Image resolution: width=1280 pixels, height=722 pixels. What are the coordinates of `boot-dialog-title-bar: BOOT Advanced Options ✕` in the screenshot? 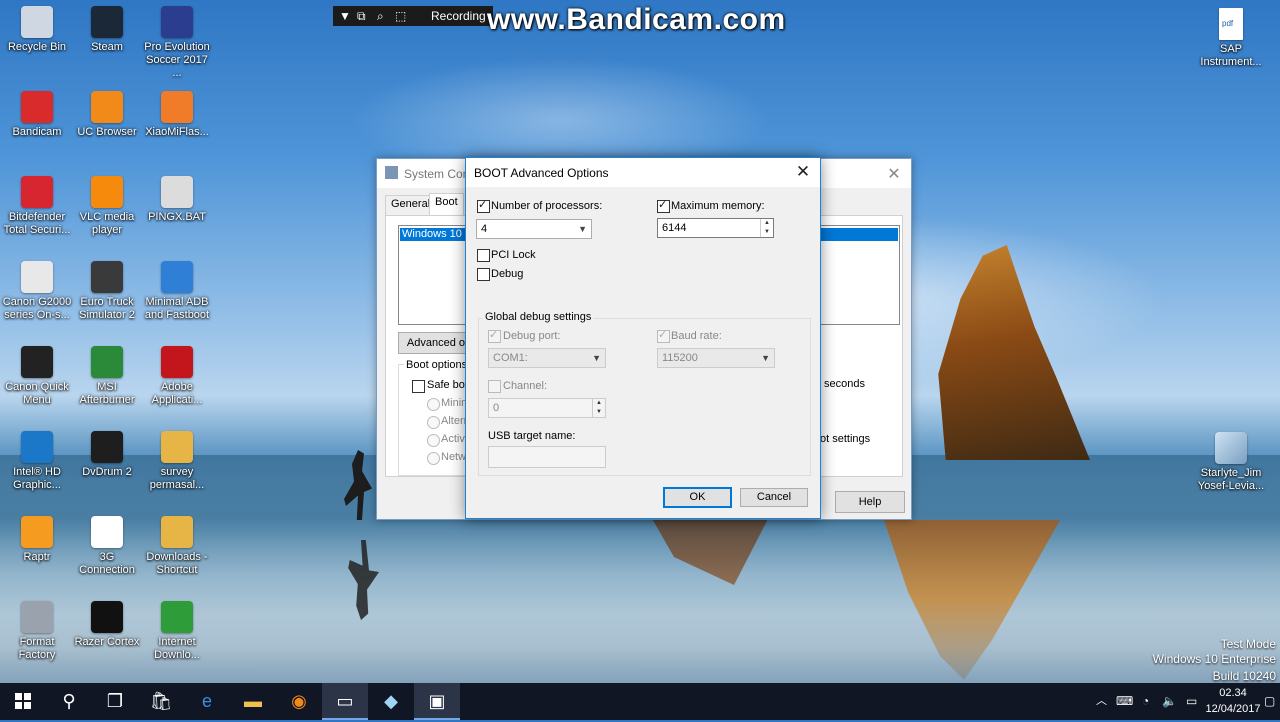 It's located at (643, 172).